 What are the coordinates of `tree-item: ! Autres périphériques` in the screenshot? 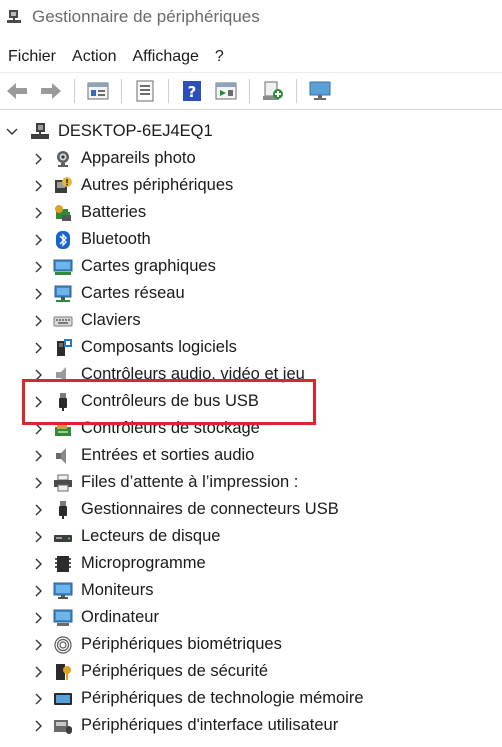 It's located at (251, 185).